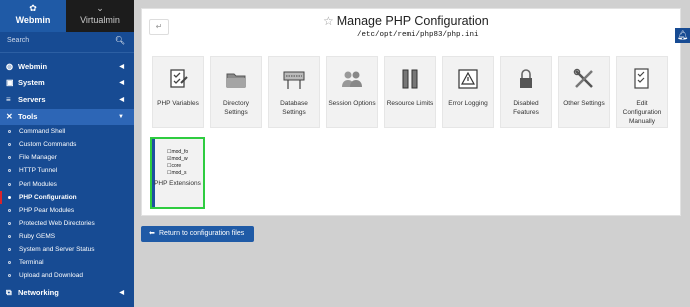 The width and height of the screenshot is (690, 307). Describe the element at coordinates (51, 275) in the screenshot. I see `sidebar-item-label: Upload and Download` at that location.